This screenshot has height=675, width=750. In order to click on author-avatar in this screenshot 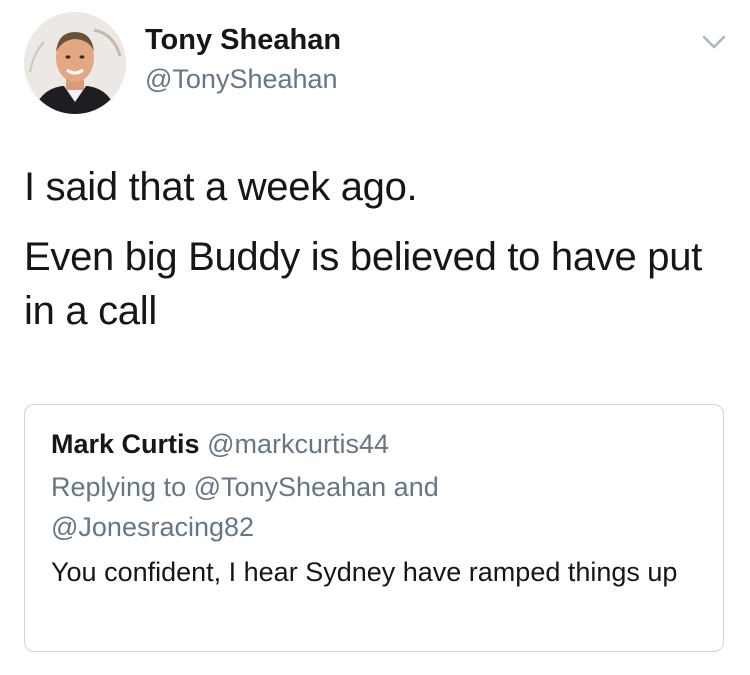, I will do `click(75, 63)`.